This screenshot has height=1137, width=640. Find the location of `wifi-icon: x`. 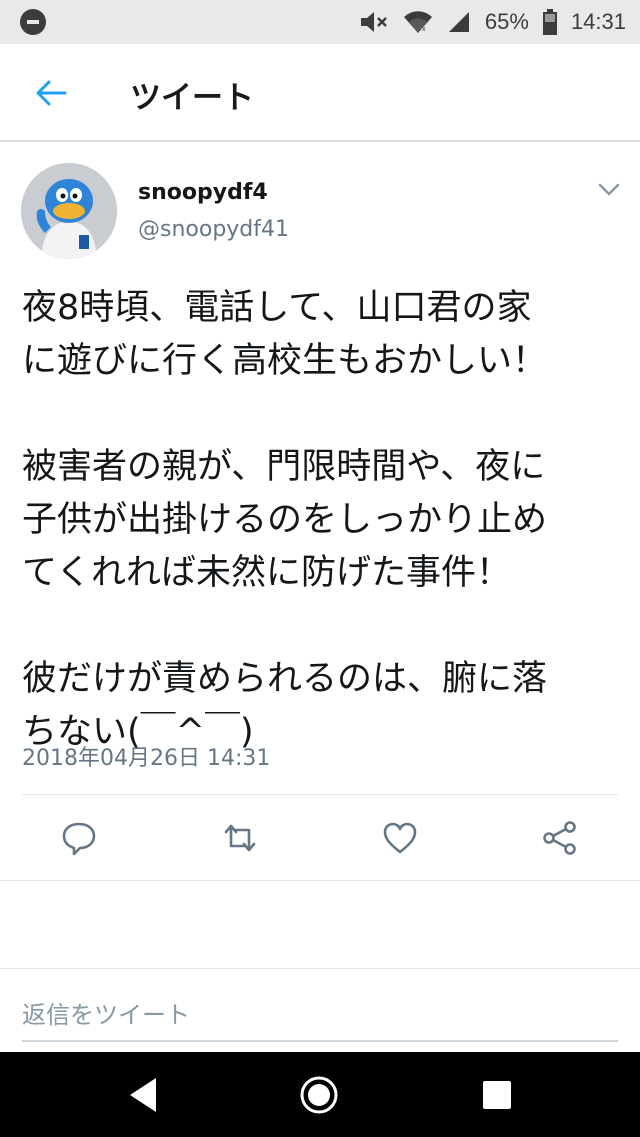

wifi-icon: x is located at coordinates (417, 22).